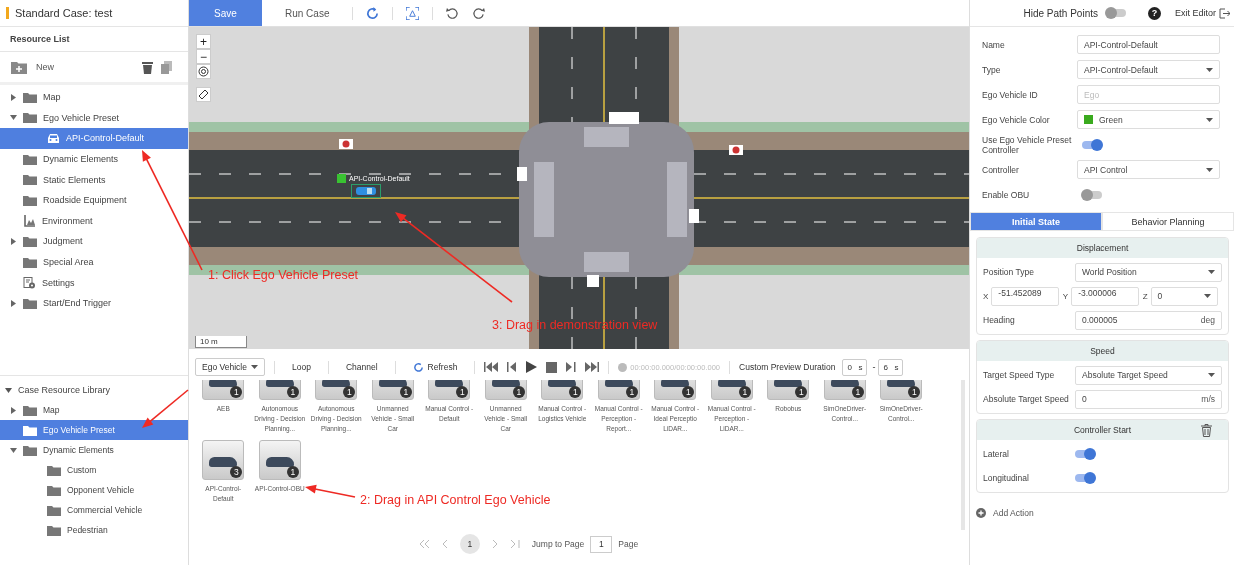 This screenshot has width=1235, height=565. I want to click on vehicle-thumbnail: 3, so click(223, 460).